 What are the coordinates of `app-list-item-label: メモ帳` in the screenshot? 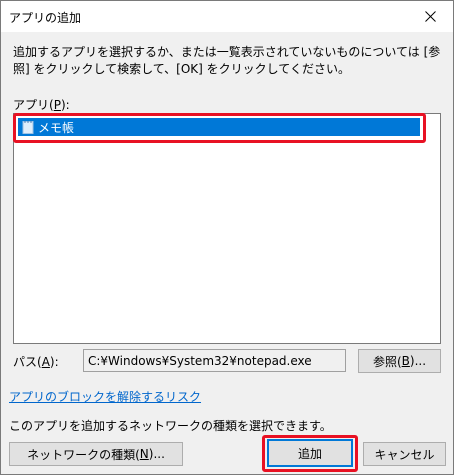 It's located at (56, 127).